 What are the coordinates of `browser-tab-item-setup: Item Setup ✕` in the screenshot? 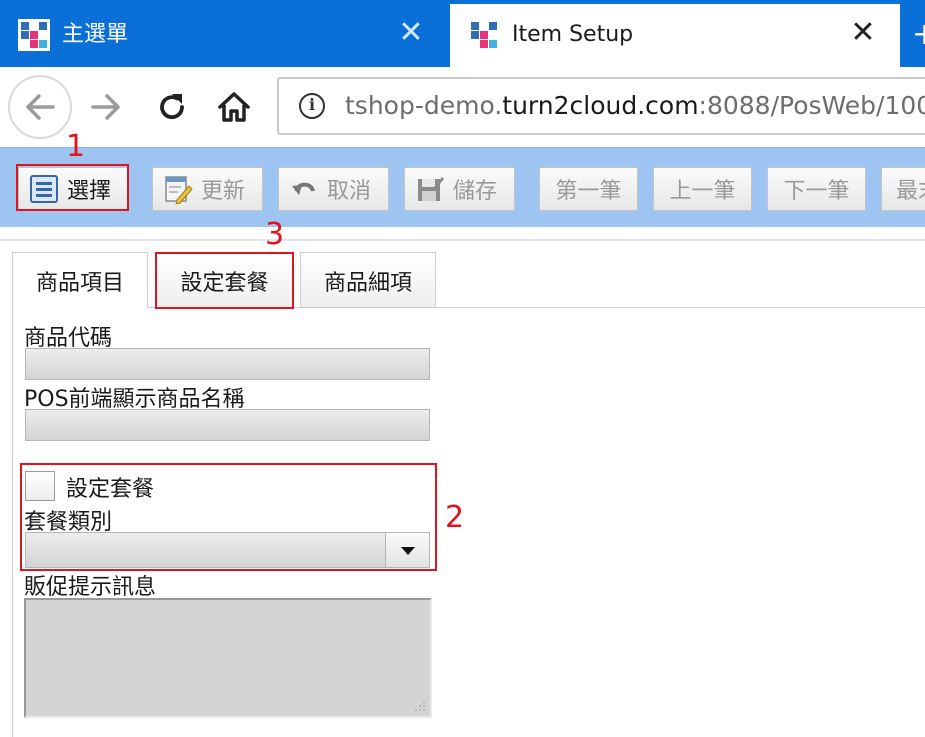 It's located at (675, 35).